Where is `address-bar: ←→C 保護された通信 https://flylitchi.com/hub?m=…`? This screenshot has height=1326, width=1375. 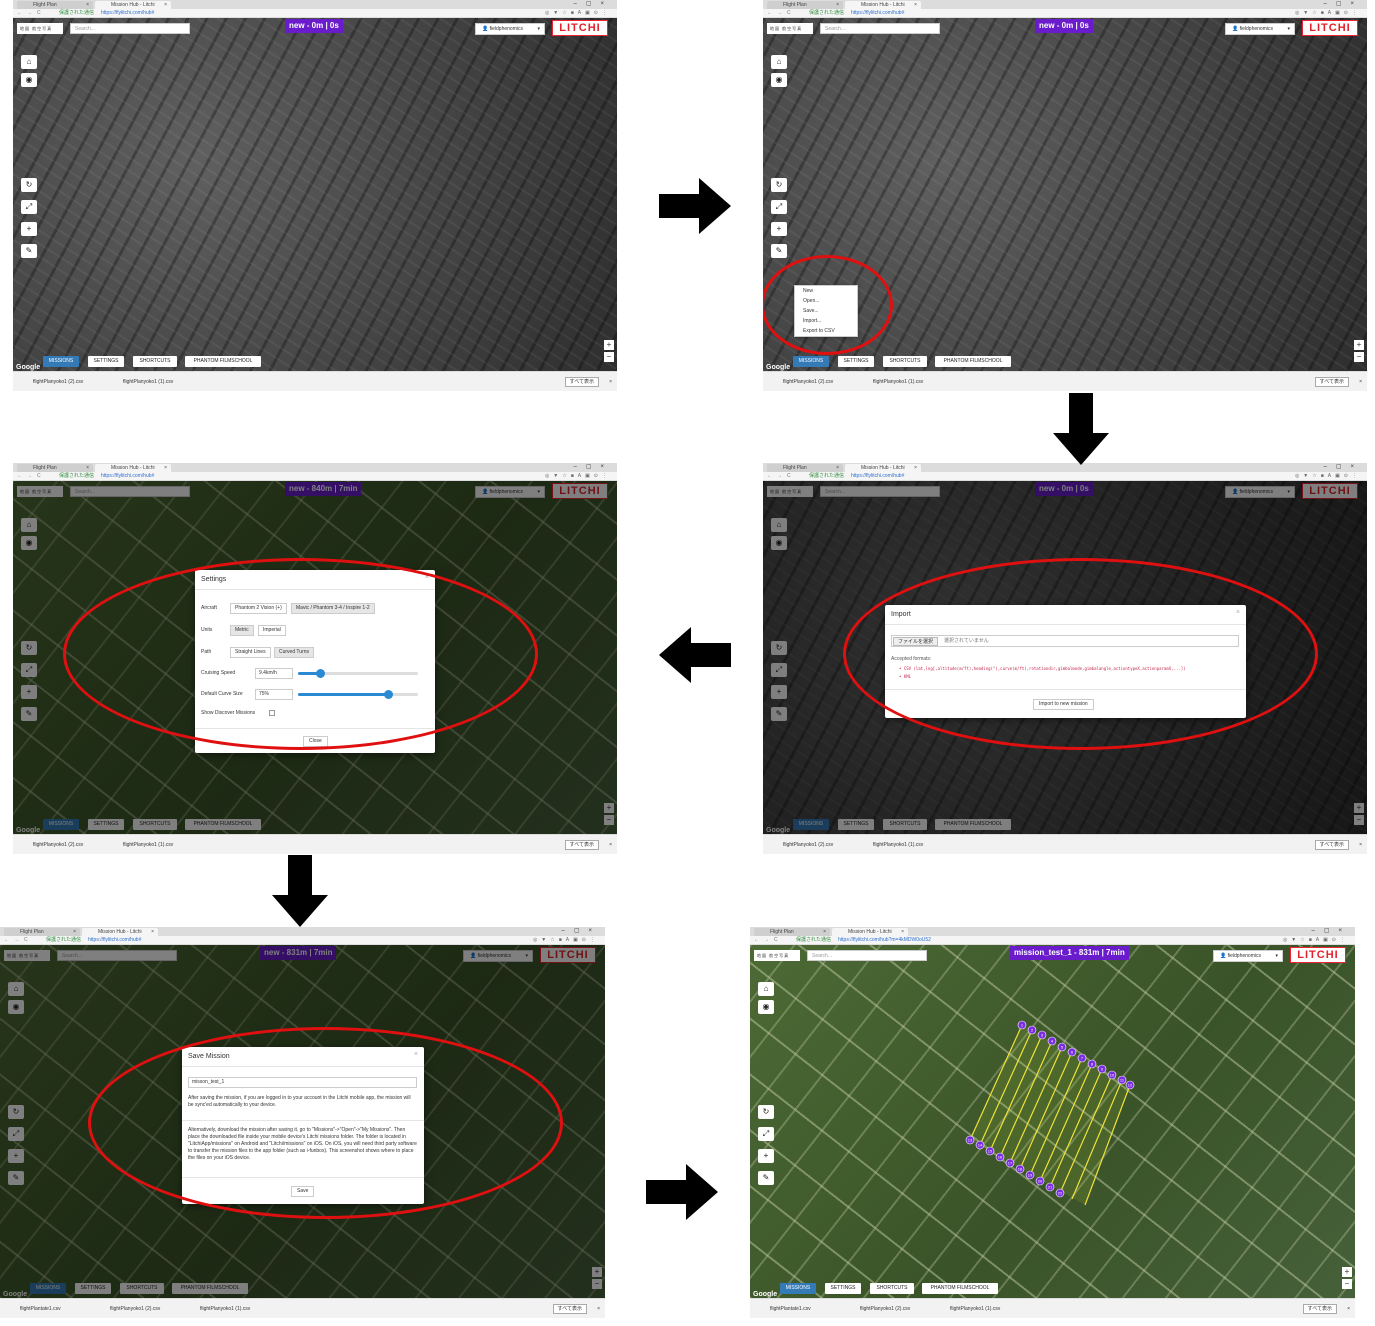
address-bar: ←→C 保護された通信 https://flylitchi.com/hub?m=… is located at coordinates (1052, 940).